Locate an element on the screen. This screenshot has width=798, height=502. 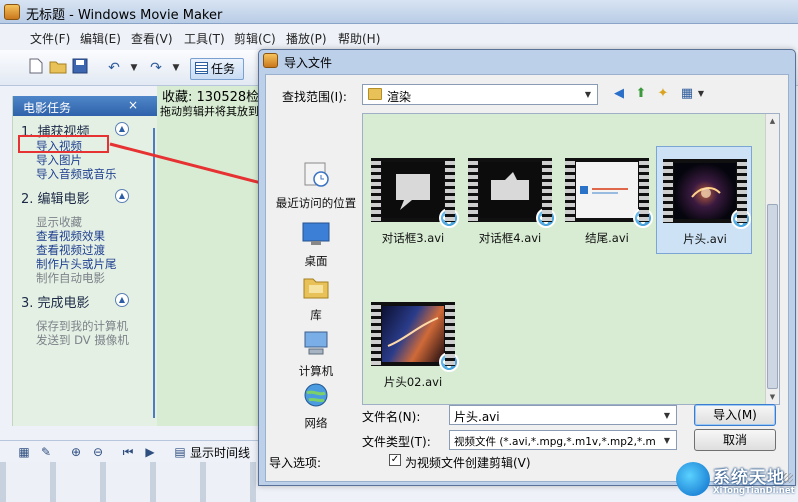
save-project-icon is located at coordinates (80, 68).